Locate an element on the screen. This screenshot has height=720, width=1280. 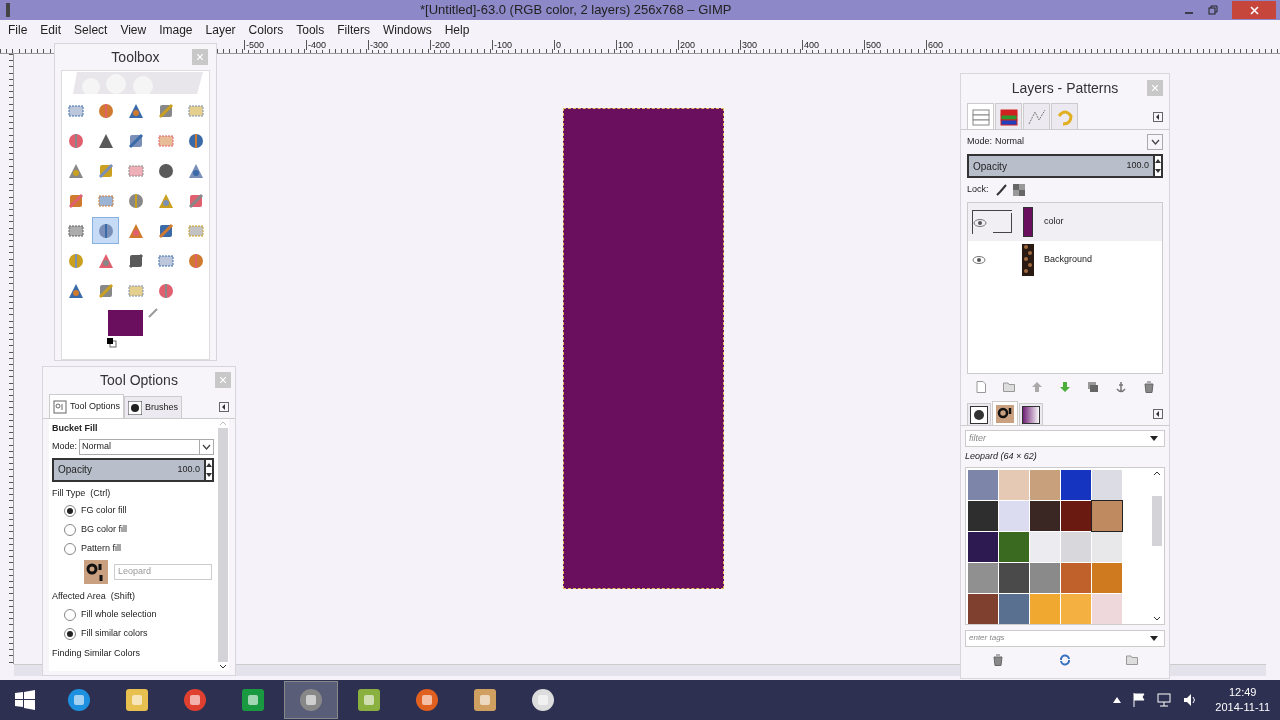
menu-item: View is located at coordinates (133, 30).